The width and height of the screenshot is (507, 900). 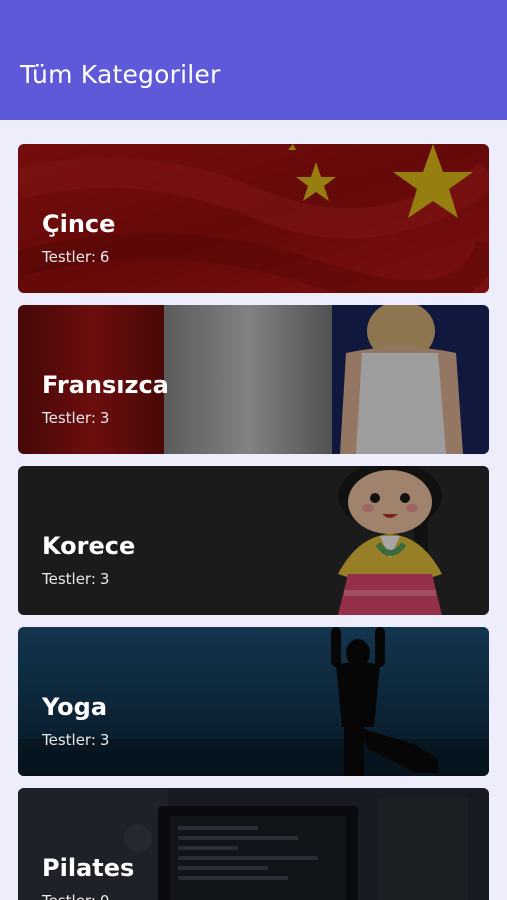 What do you see at coordinates (75, 707) in the screenshot?
I see `category-name: Yoga` at bounding box center [75, 707].